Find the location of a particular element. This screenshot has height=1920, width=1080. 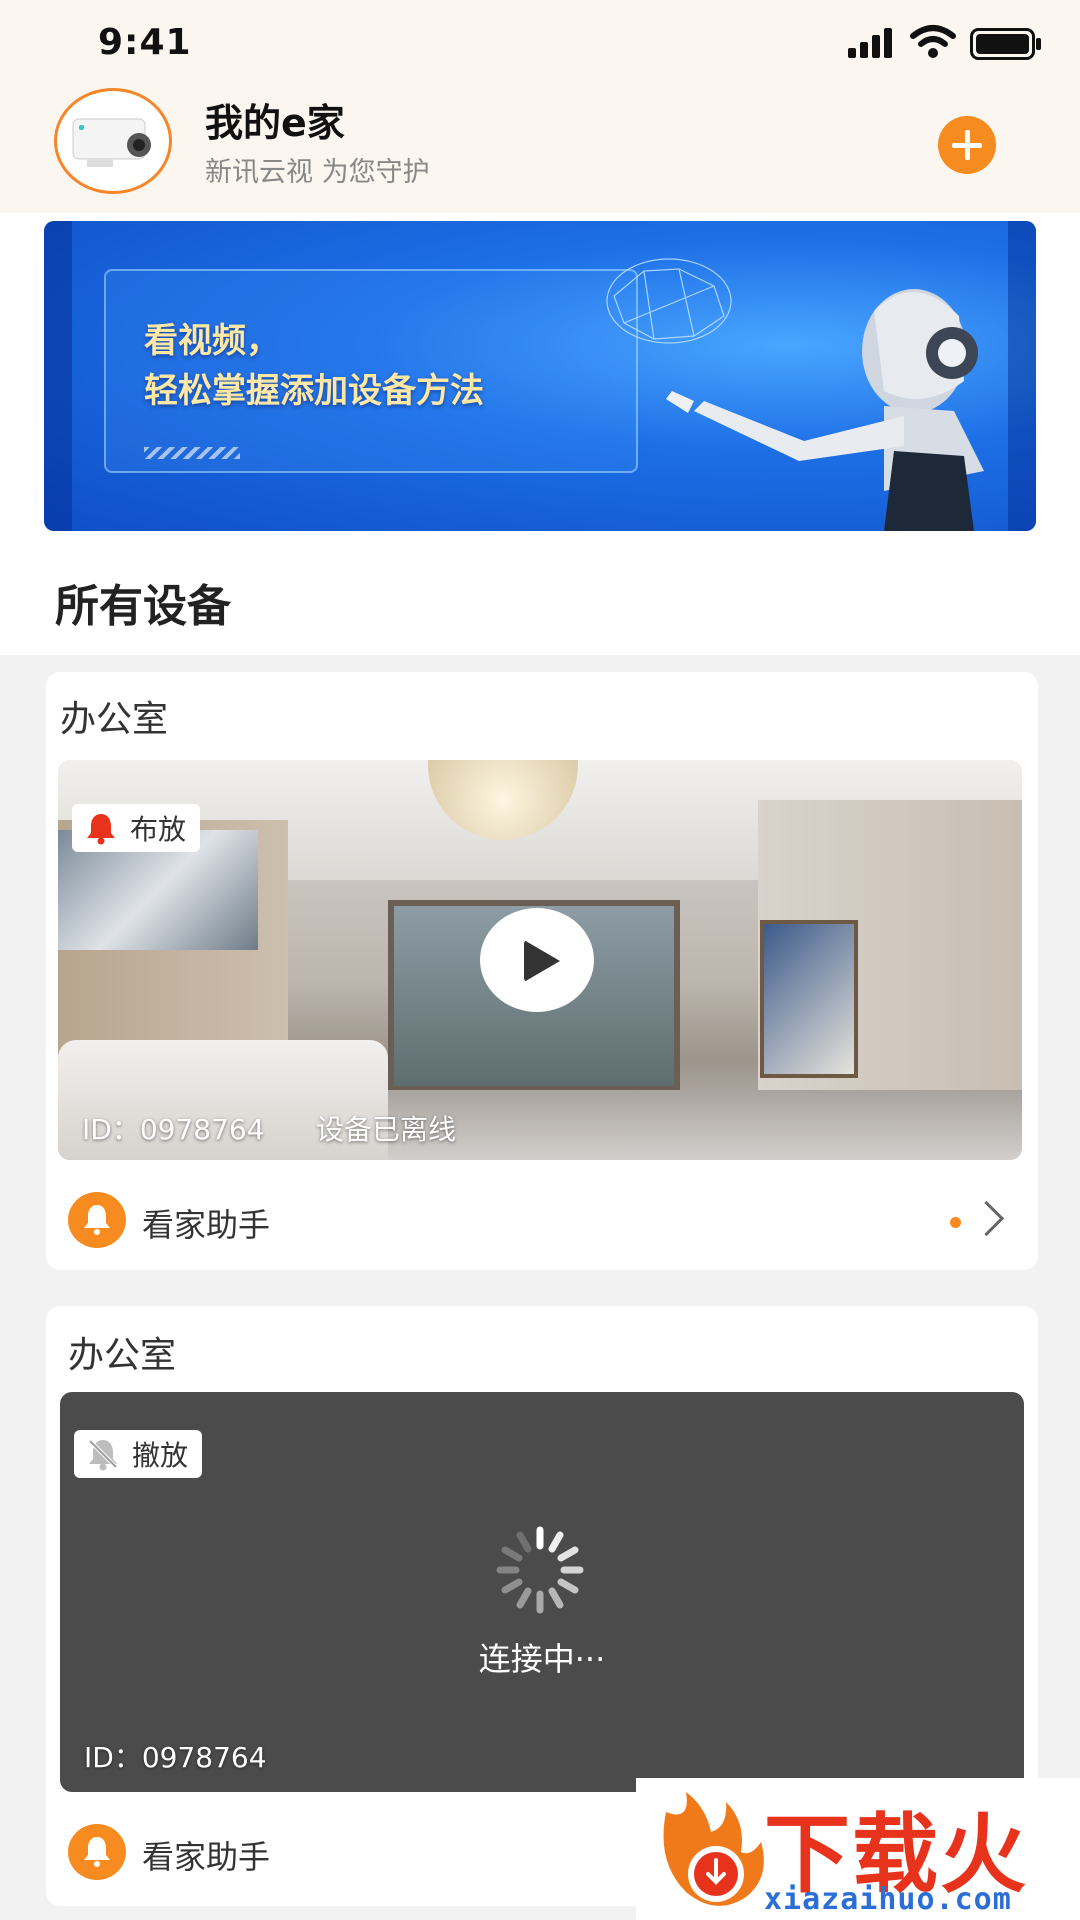

disarm-status-badge: 撤放 is located at coordinates (138, 1454).